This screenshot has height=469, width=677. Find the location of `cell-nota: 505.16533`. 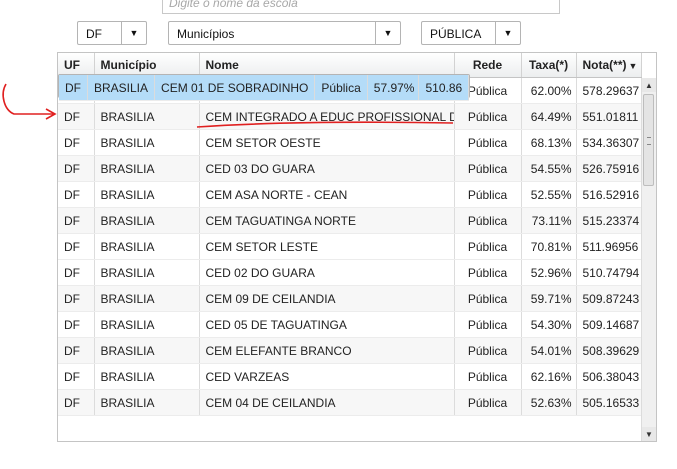

cell-nota: 505.16533 is located at coordinates (609, 402).